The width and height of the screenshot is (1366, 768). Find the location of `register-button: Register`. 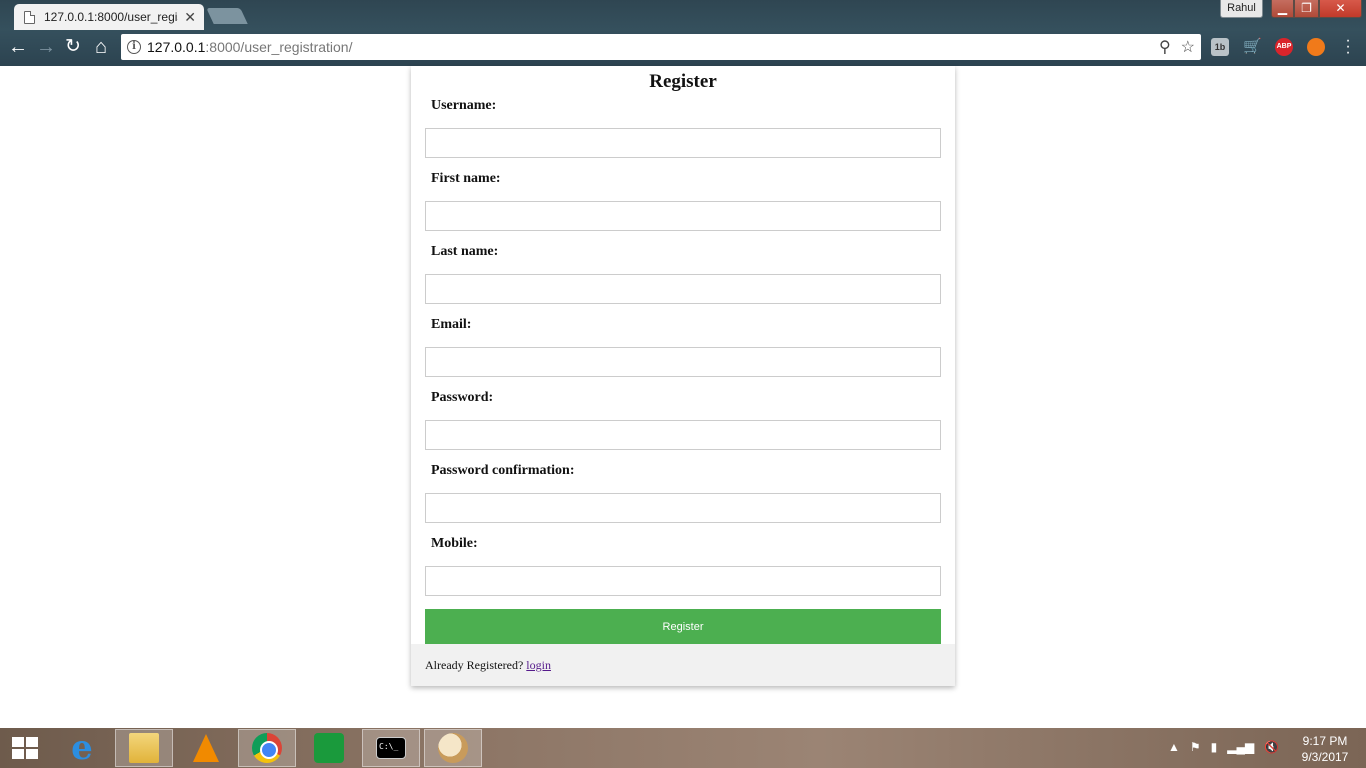

register-button: Register is located at coordinates (683, 626).